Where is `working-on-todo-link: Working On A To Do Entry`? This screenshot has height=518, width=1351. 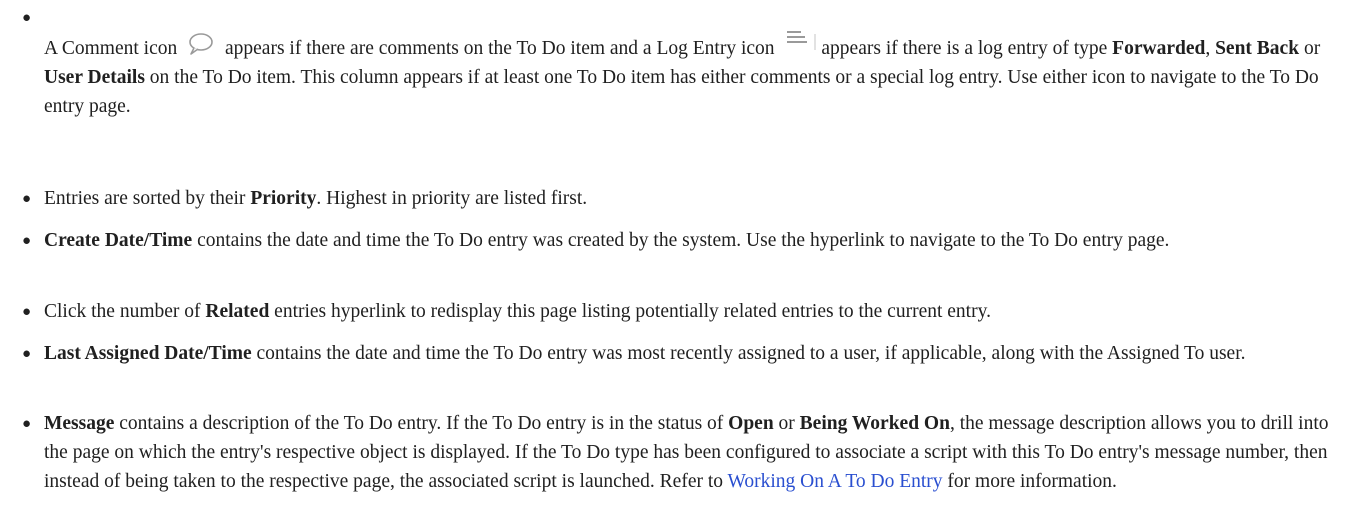
working-on-todo-link: Working On A To Do Entry is located at coordinates (835, 481).